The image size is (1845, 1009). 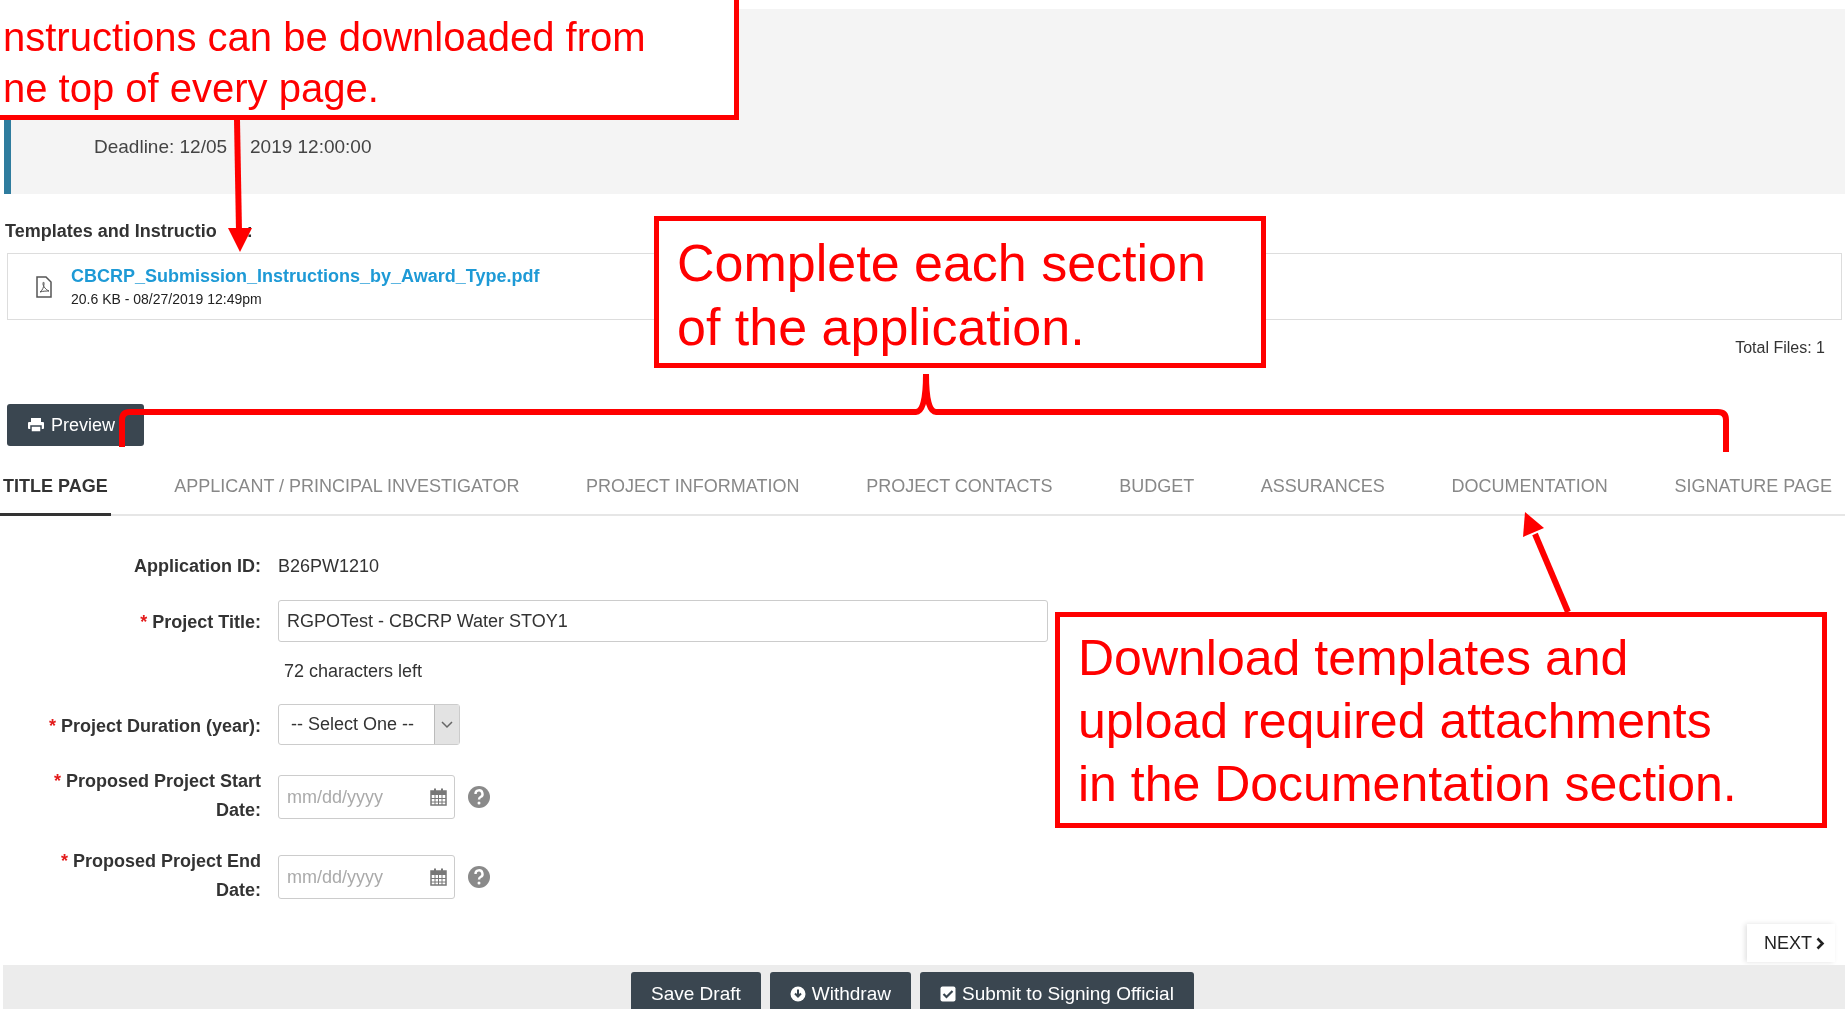 I want to click on duration-dropdown: -- Select One --, so click(x=369, y=724).